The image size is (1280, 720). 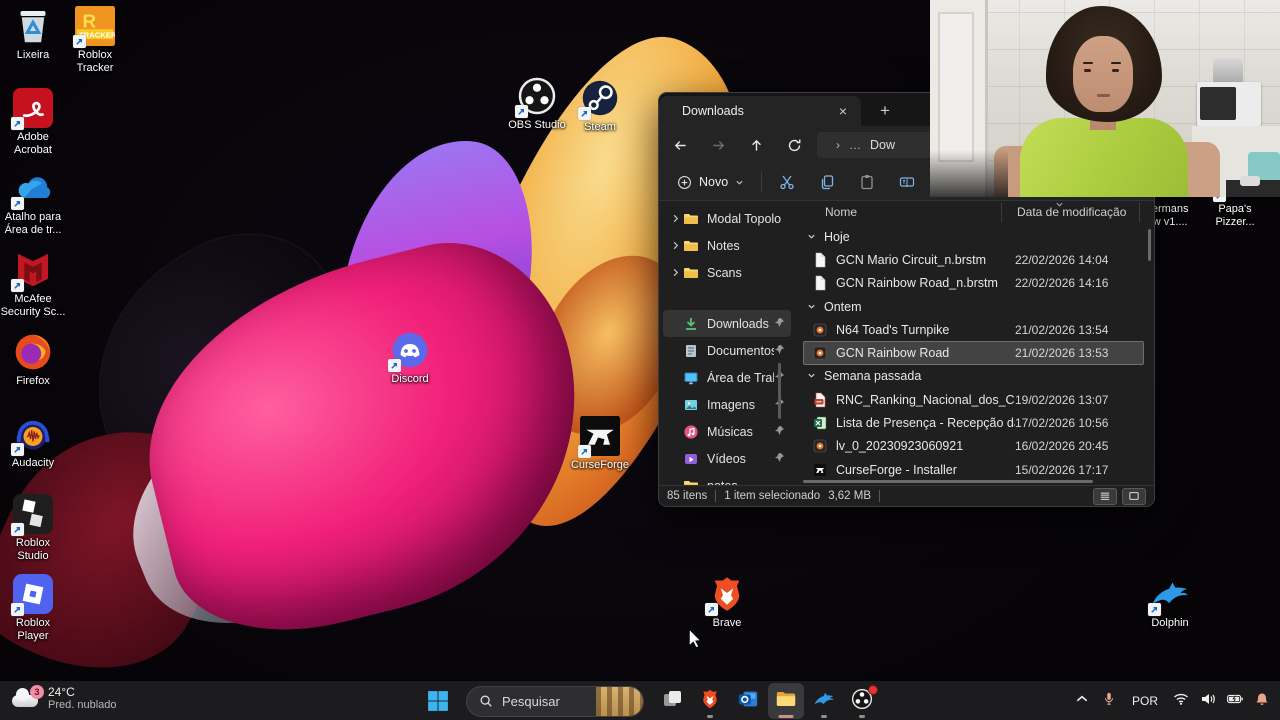 I want to click on details-view-button, so click(x=1105, y=496).